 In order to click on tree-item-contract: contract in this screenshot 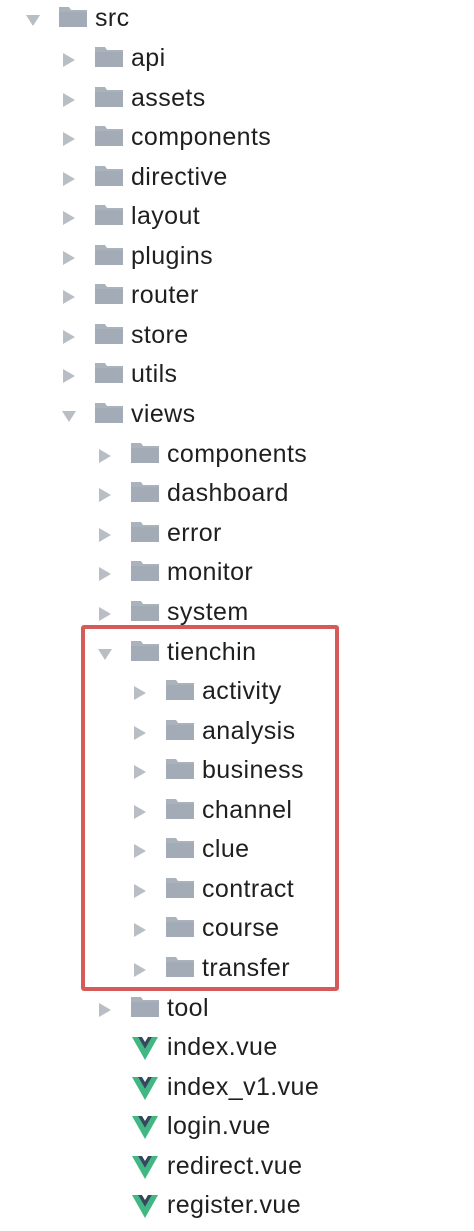, I will do `click(237, 891)`.